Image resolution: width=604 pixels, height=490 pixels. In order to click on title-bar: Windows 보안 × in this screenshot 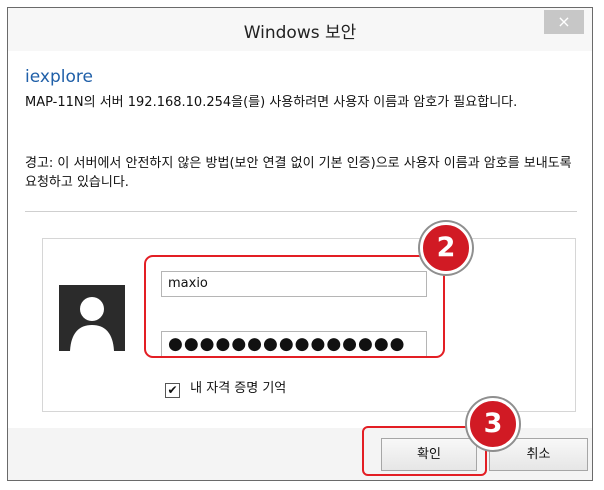, I will do `click(300, 29)`.